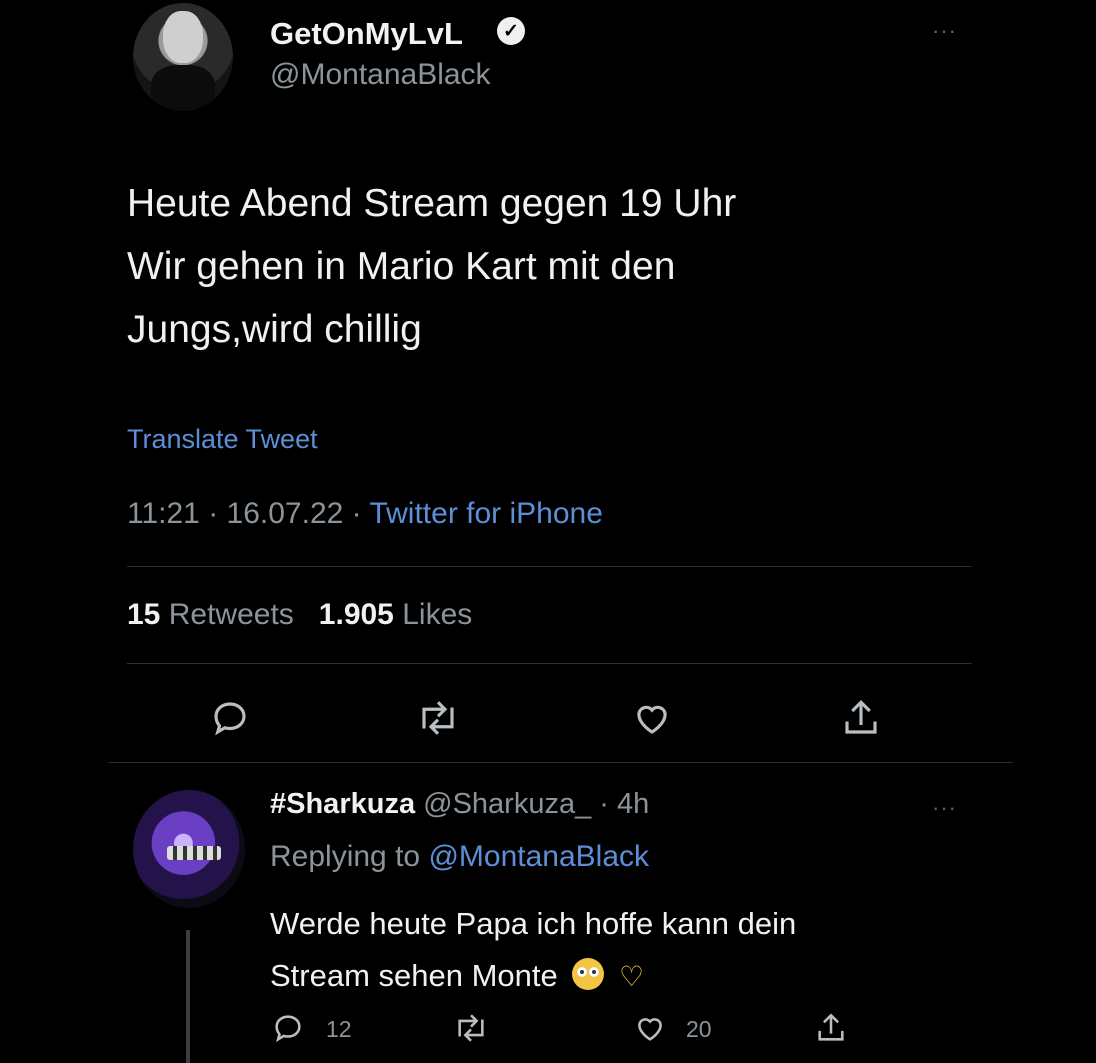  I want to click on tweet-text-line: Wir gehen in Mario Kart mit den, so click(401, 266).